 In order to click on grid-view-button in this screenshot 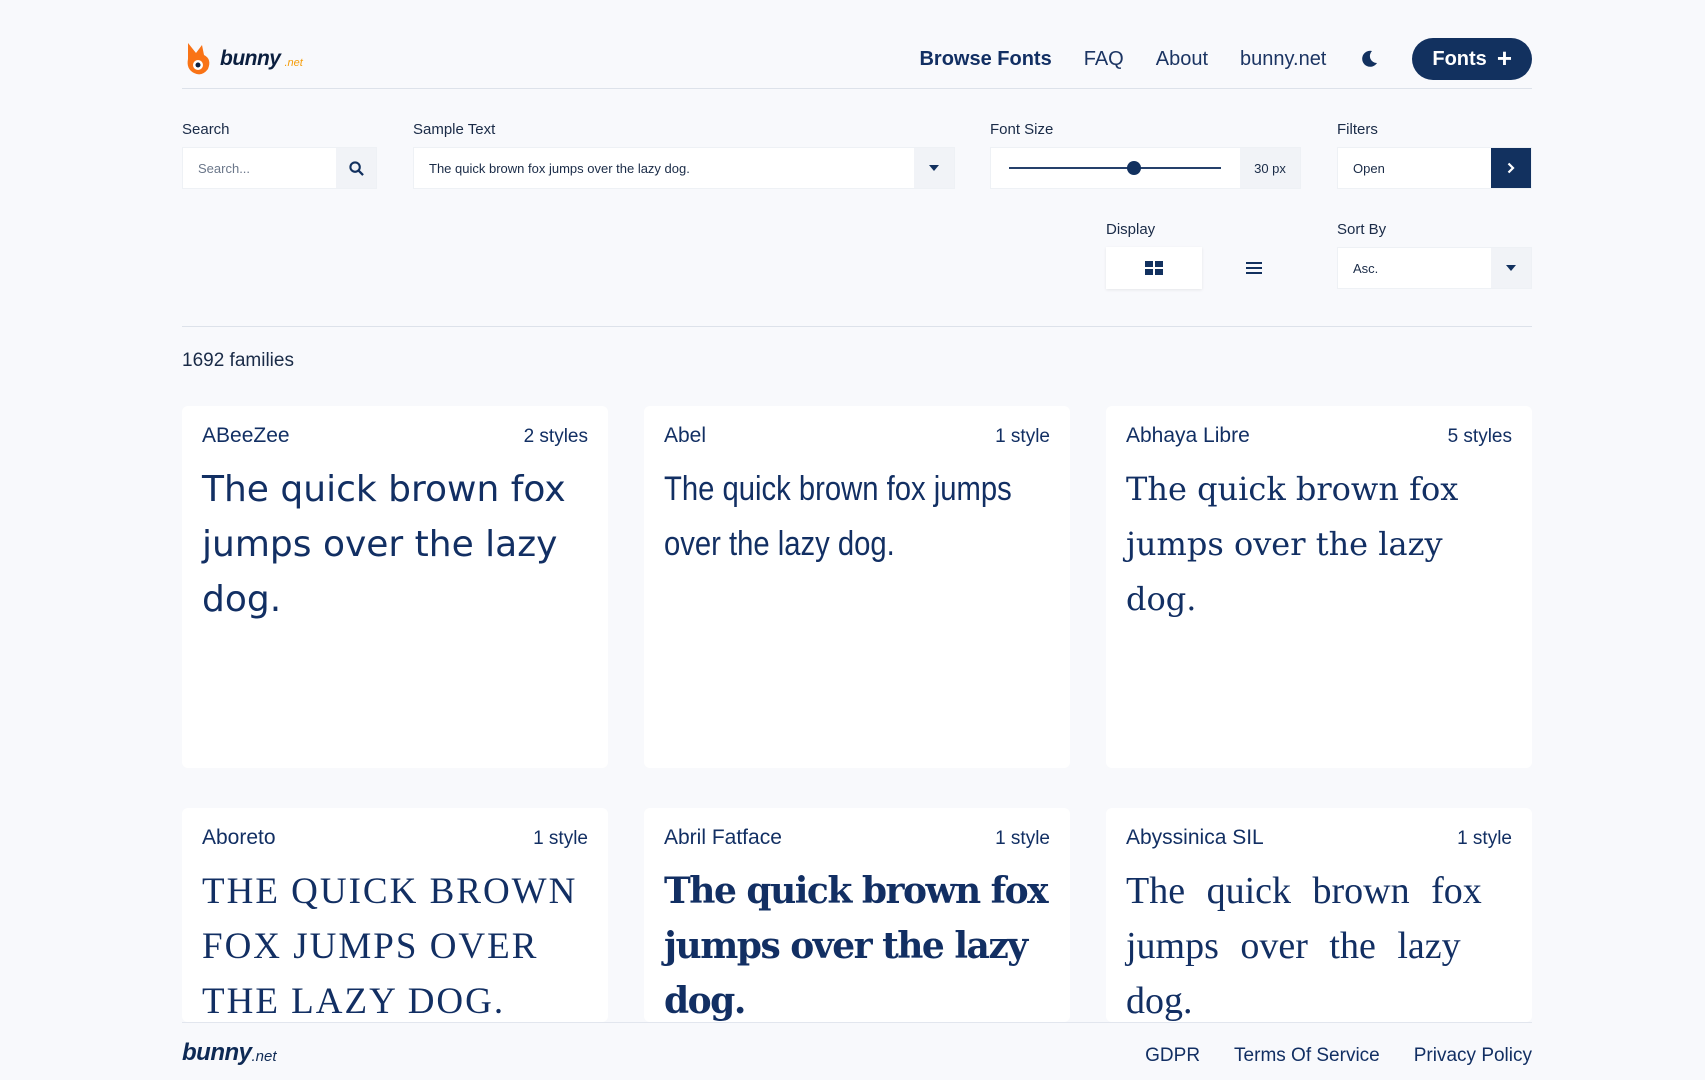, I will do `click(1154, 268)`.